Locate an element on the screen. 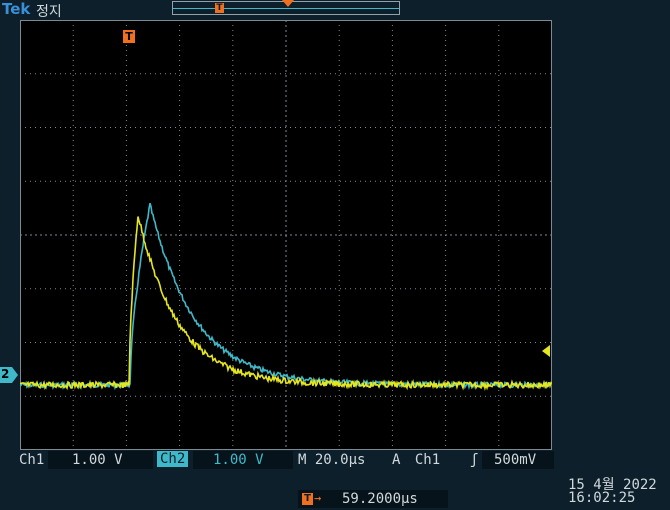  trigger-level-marker-icon is located at coordinates (546, 351).